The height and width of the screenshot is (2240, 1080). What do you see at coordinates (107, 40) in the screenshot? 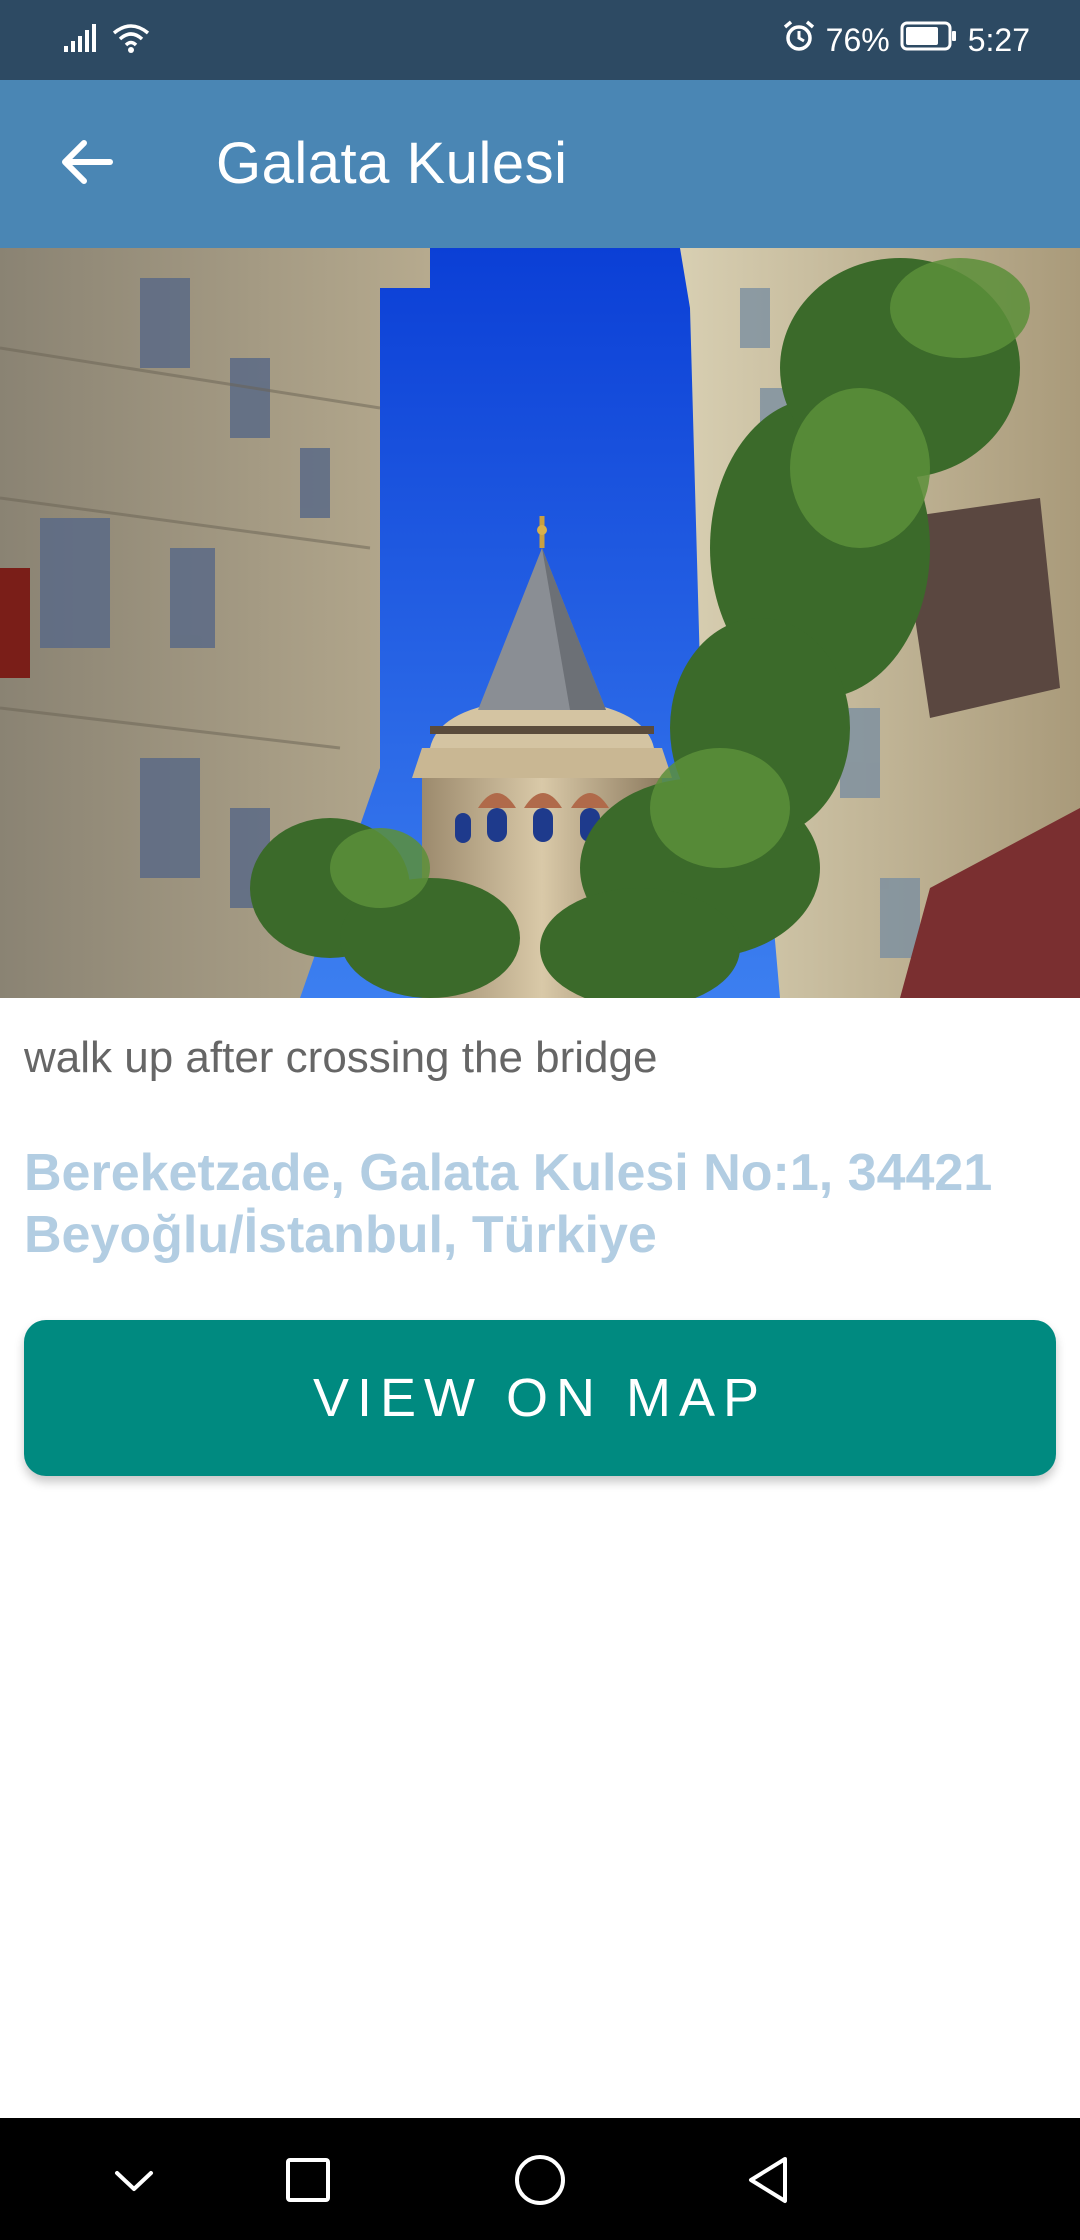
I see `status-left` at bounding box center [107, 40].